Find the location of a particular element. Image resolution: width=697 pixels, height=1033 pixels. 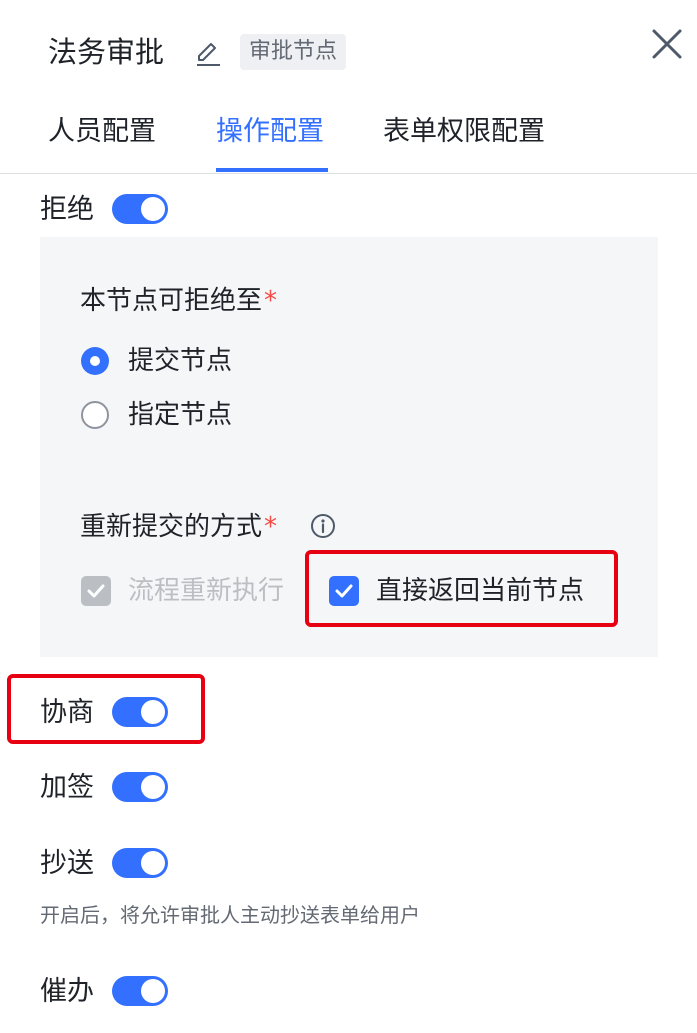

highlight-box-negotiate is located at coordinates (106, 709).